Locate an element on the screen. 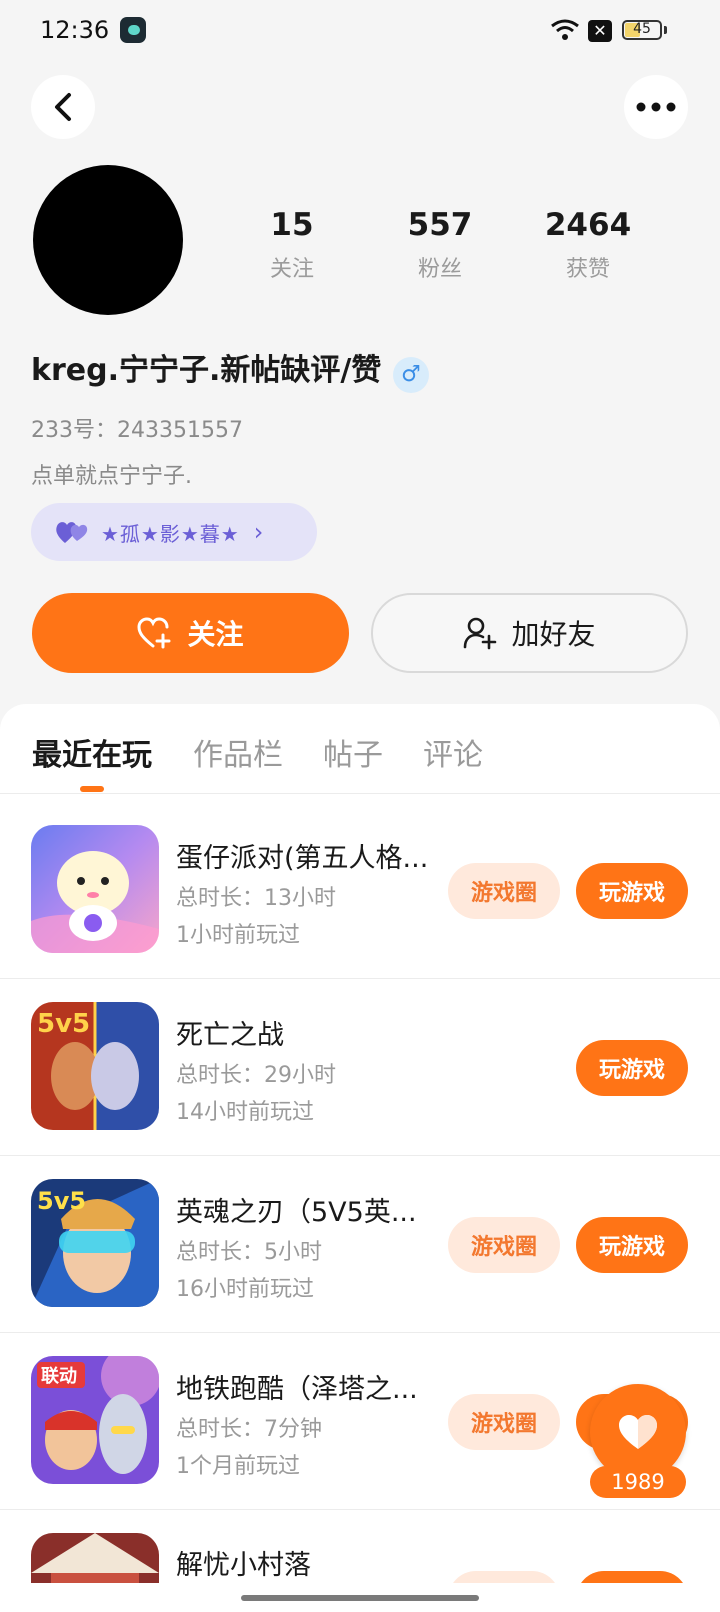 Image resolution: width=720 pixels, height=1612 pixels. add-friend-label: 加好友 is located at coordinates (553, 634).